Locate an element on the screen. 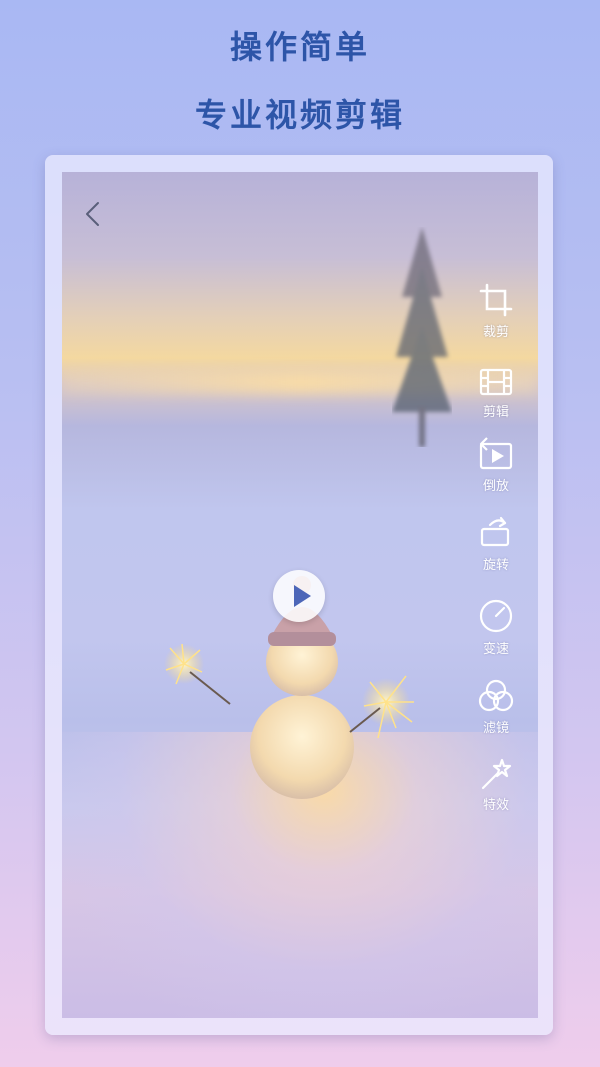  promo-headline-2: 专业视频剪辑 is located at coordinates (299, 115).